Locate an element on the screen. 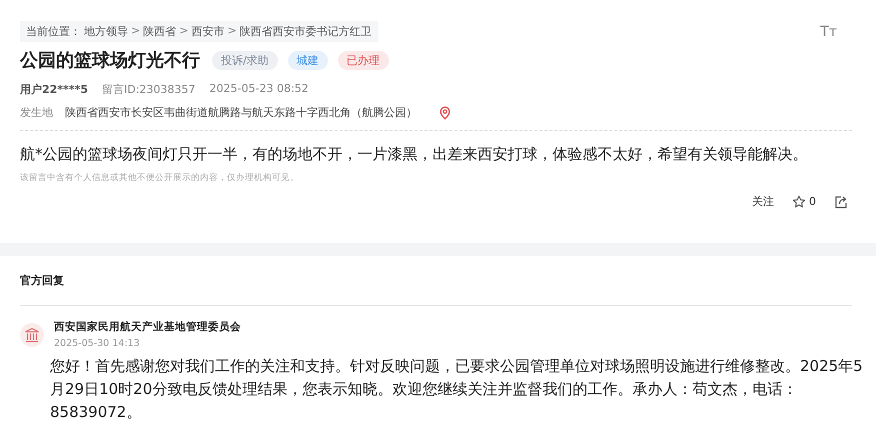 The image size is (876, 445). section-heading: 官方回复 is located at coordinates (42, 280).